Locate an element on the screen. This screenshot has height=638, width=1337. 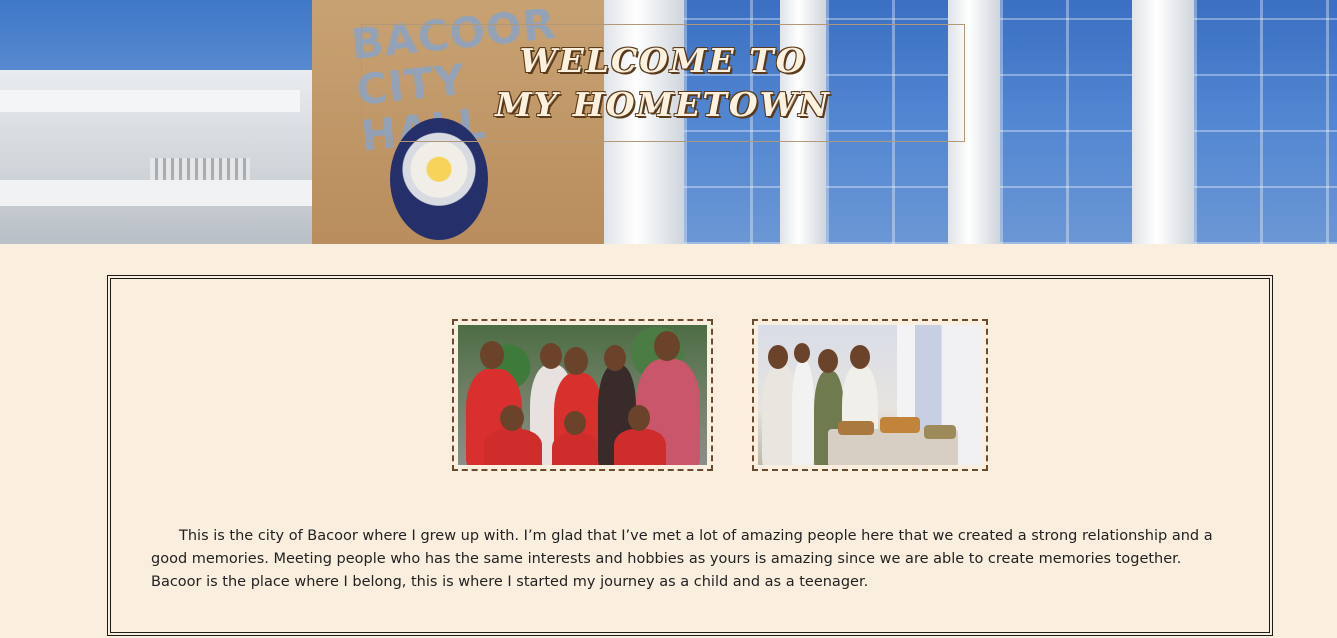
building-pillar is located at coordinates (1163, 122).